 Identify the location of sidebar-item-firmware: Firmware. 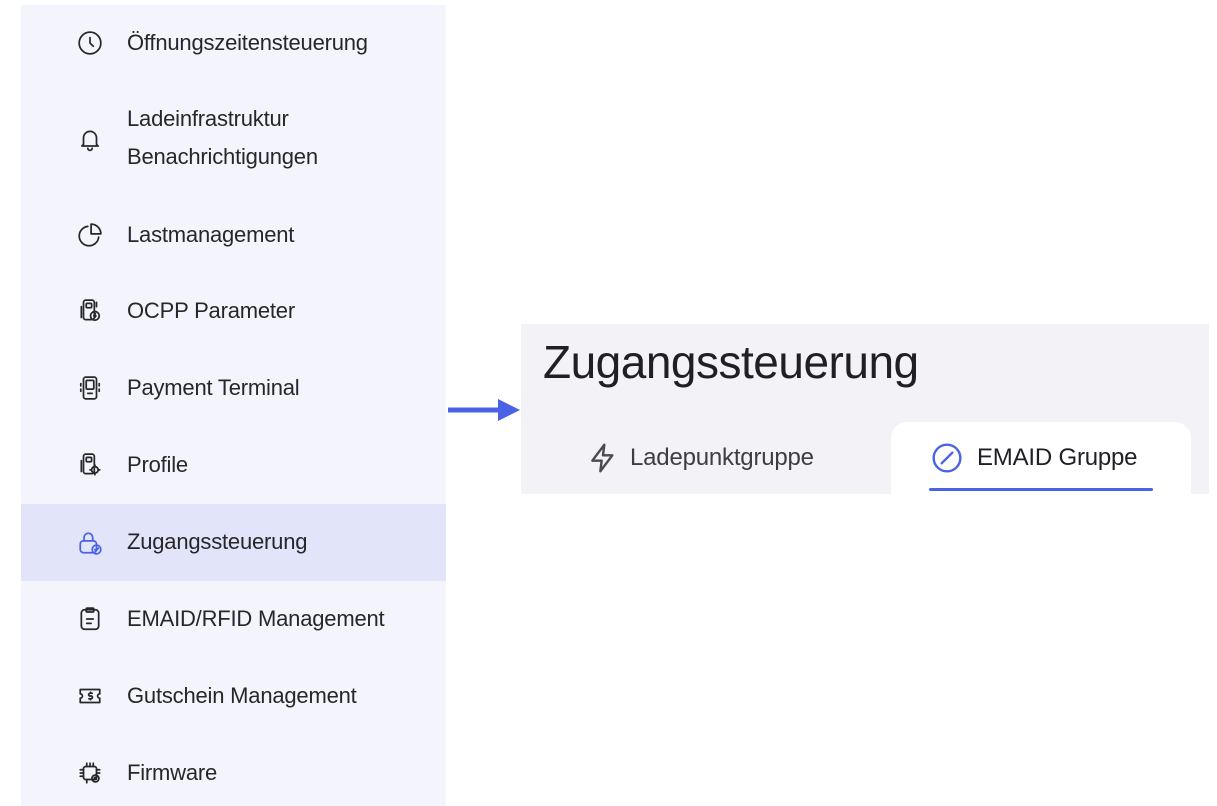
(233, 773).